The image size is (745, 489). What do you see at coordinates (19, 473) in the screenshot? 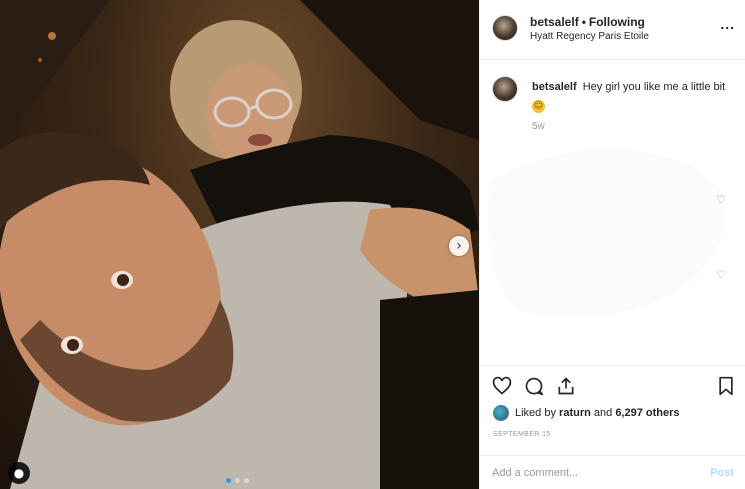
I see `user-tag-icon: ●` at bounding box center [19, 473].